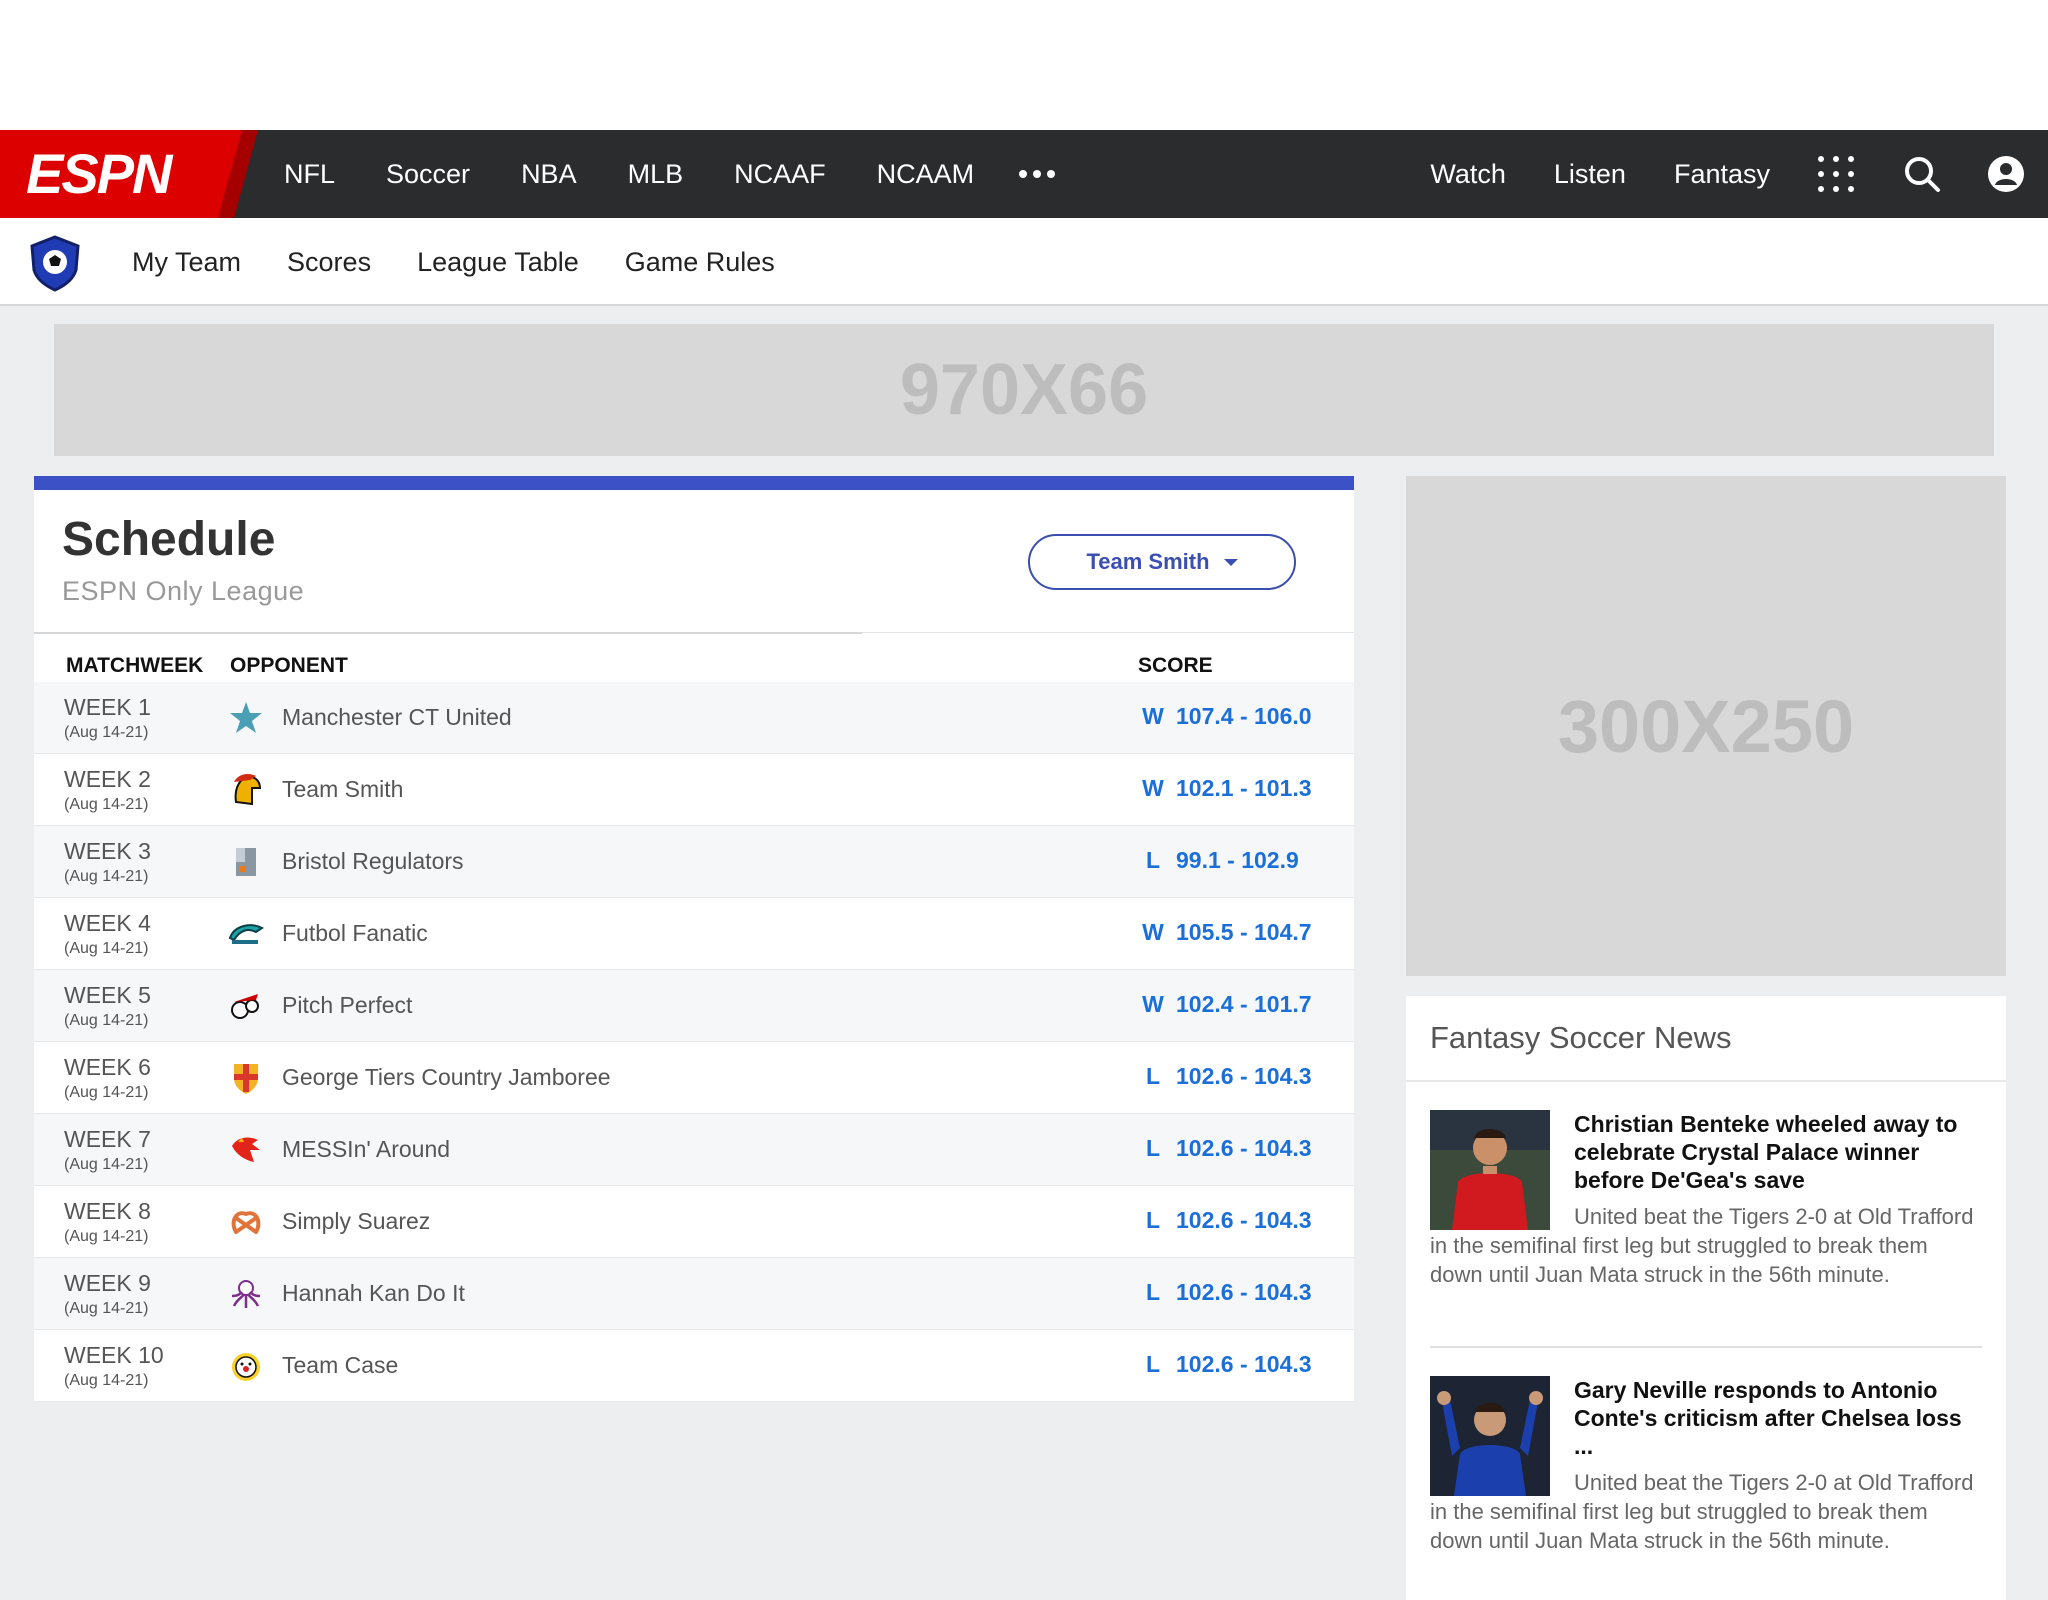 The width and height of the screenshot is (2048, 1600). I want to click on ad-banner: 970X66, so click(1024, 390).